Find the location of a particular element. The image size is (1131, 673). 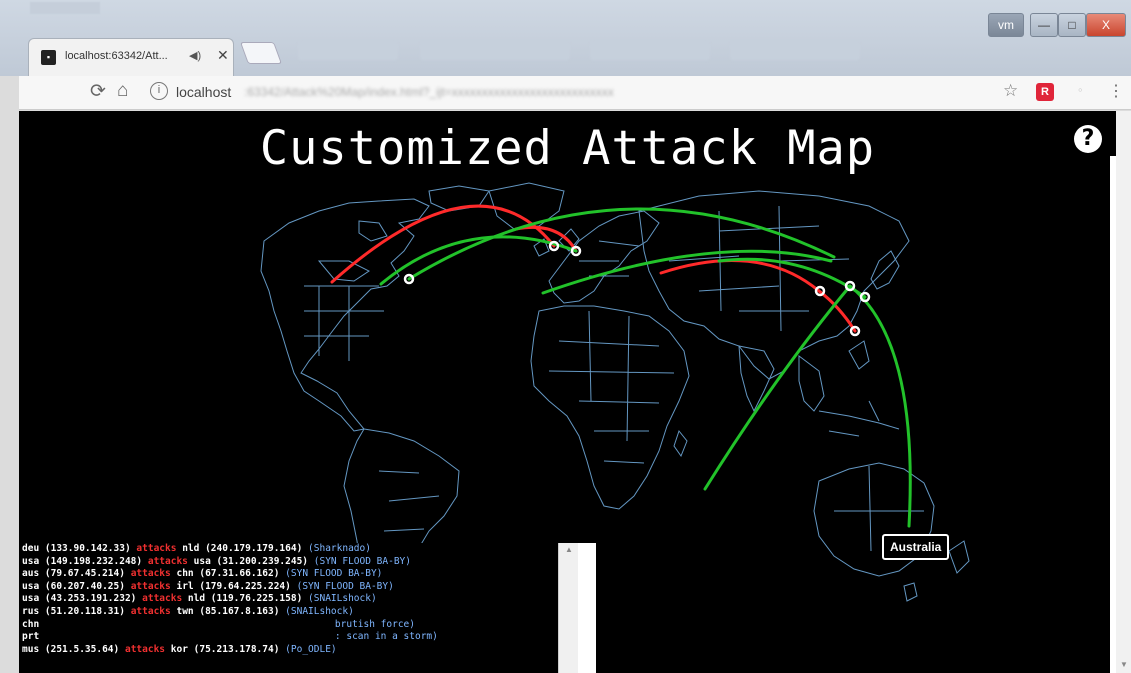

browser-tab: ▪ localhost:63342/Att... ◀) ✕ is located at coordinates (131, 57).